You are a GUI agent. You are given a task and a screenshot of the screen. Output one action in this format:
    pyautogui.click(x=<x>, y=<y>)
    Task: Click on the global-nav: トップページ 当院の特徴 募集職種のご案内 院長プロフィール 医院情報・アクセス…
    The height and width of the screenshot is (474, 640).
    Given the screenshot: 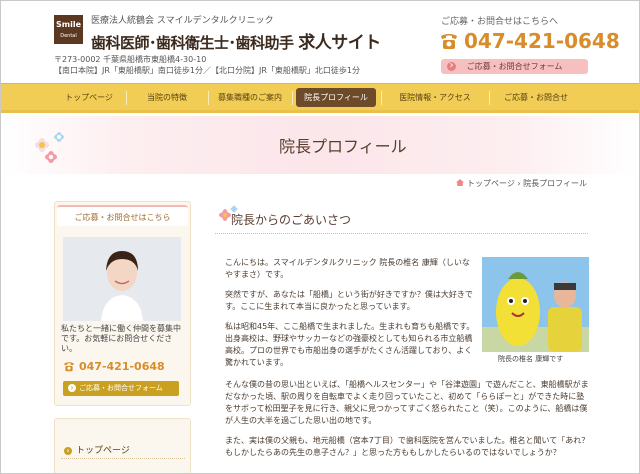 What is the action you would take?
    pyautogui.click(x=320, y=98)
    